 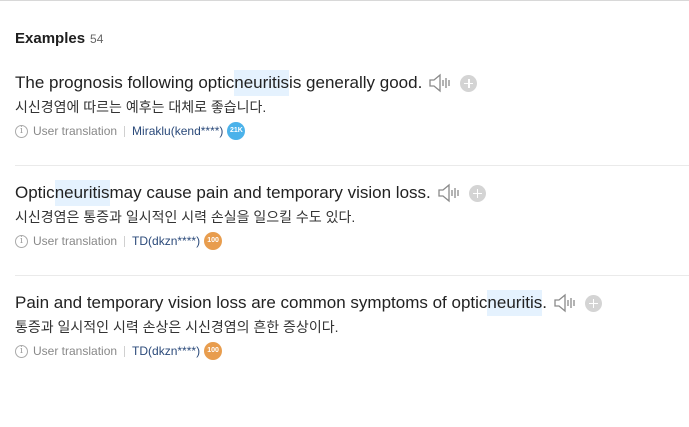 What do you see at coordinates (50, 38) in the screenshot?
I see `examples-title: Examples` at bounding box center [50, 38].